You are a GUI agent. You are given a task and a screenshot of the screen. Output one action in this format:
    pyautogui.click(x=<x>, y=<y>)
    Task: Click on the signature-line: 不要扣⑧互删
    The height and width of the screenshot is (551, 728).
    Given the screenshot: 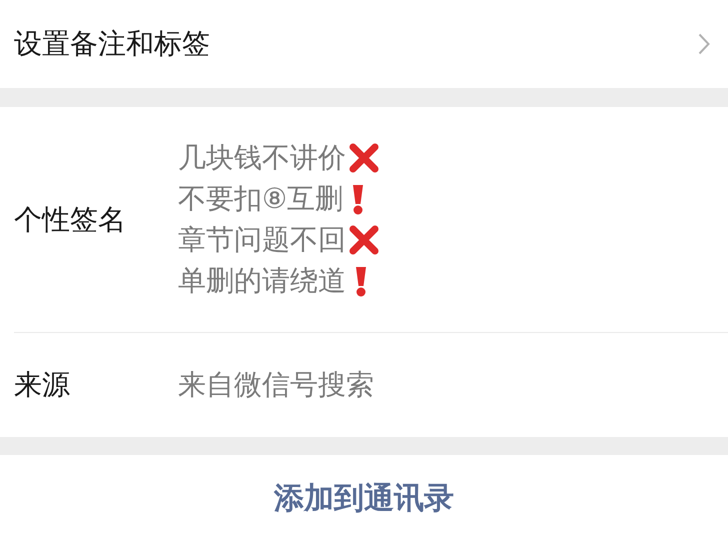 What is the action you would take?
    pyautogui.click(x=261, y=199)
    